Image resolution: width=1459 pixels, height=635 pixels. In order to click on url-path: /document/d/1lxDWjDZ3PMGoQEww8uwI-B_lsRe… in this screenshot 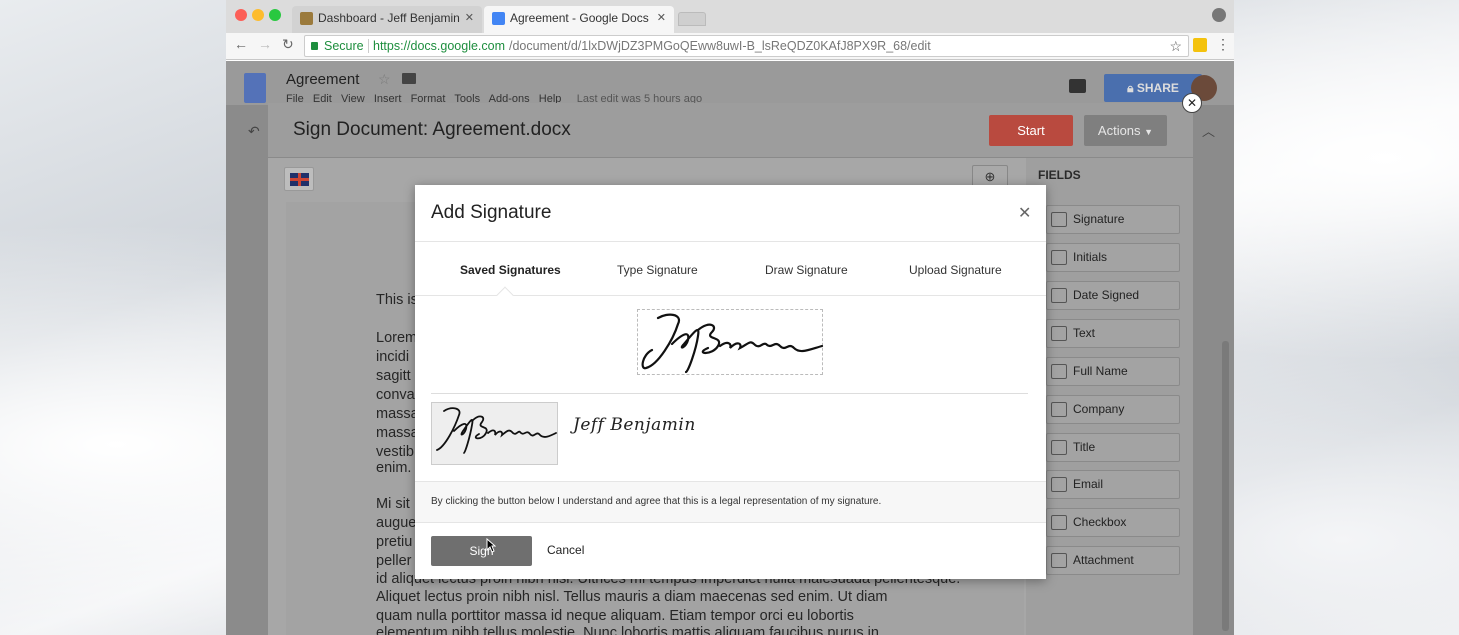, I will do `click(720, 46)`.